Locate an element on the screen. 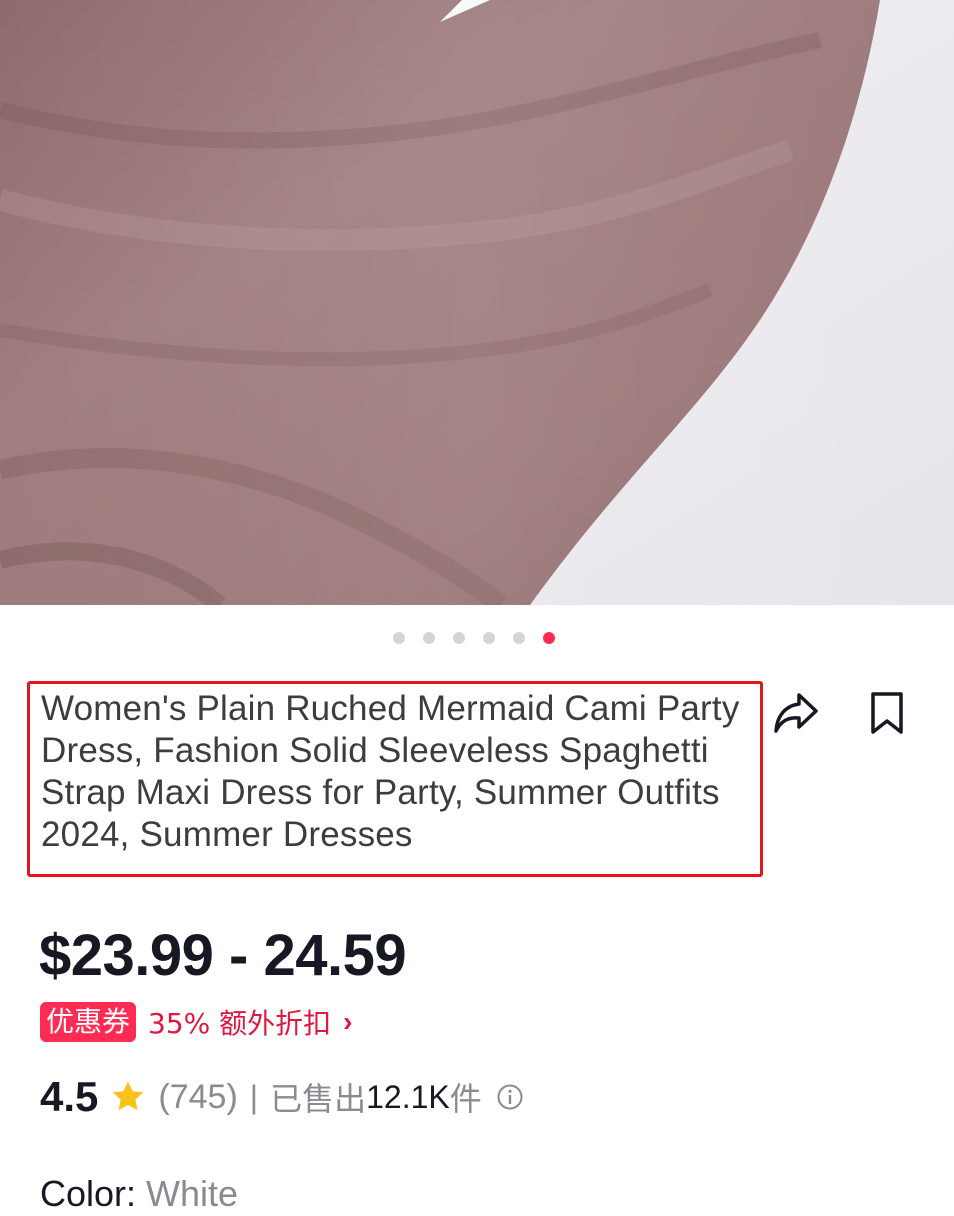 This screenshot has height=1216, width=954. info-icon is located at coordinates (510, 1097).